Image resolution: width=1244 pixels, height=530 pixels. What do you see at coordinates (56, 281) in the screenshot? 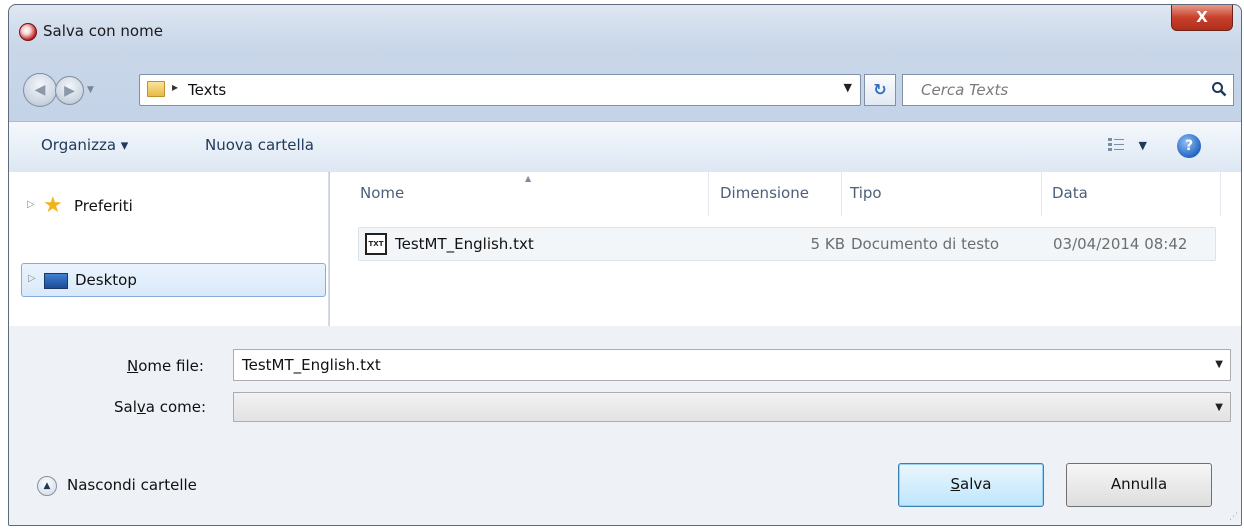
I see `desktop-icon` at bounding box center [56, 281].